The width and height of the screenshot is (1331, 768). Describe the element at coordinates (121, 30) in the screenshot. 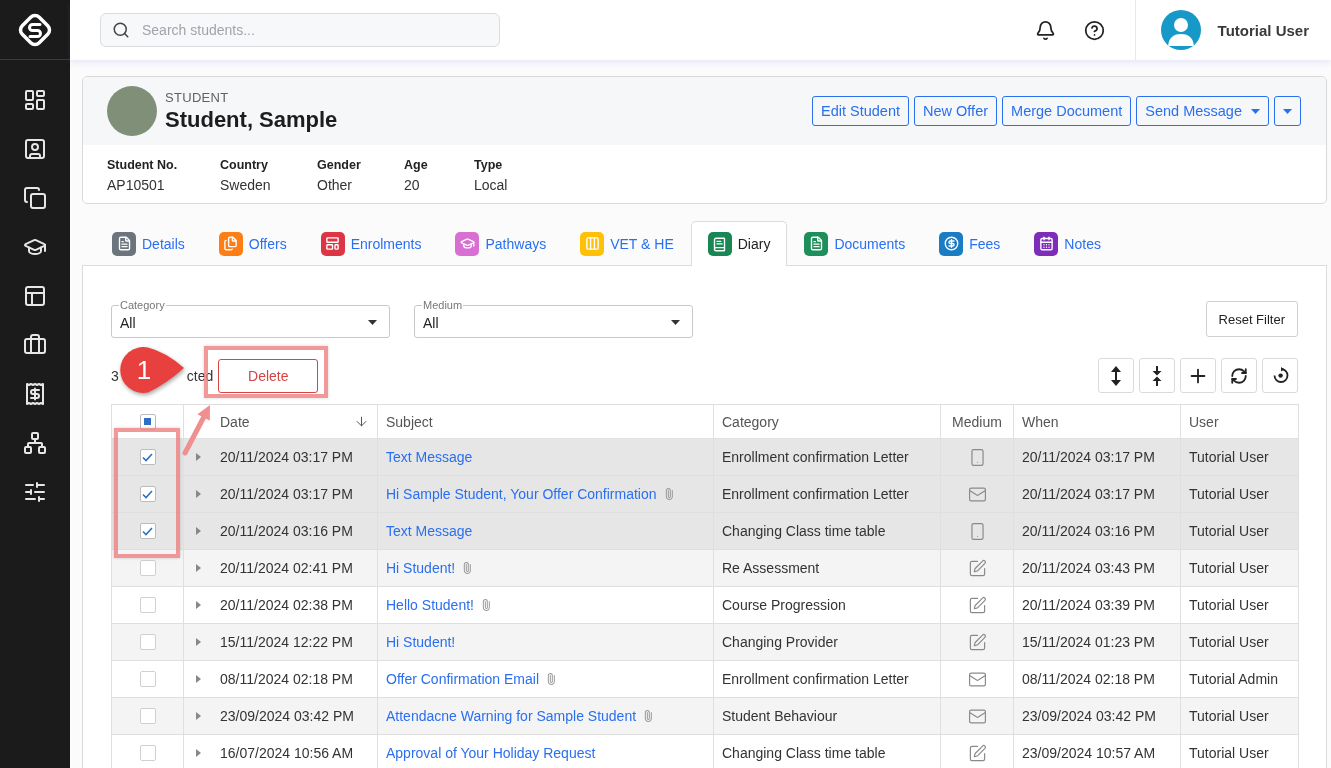

I see `search-icon` at that location.